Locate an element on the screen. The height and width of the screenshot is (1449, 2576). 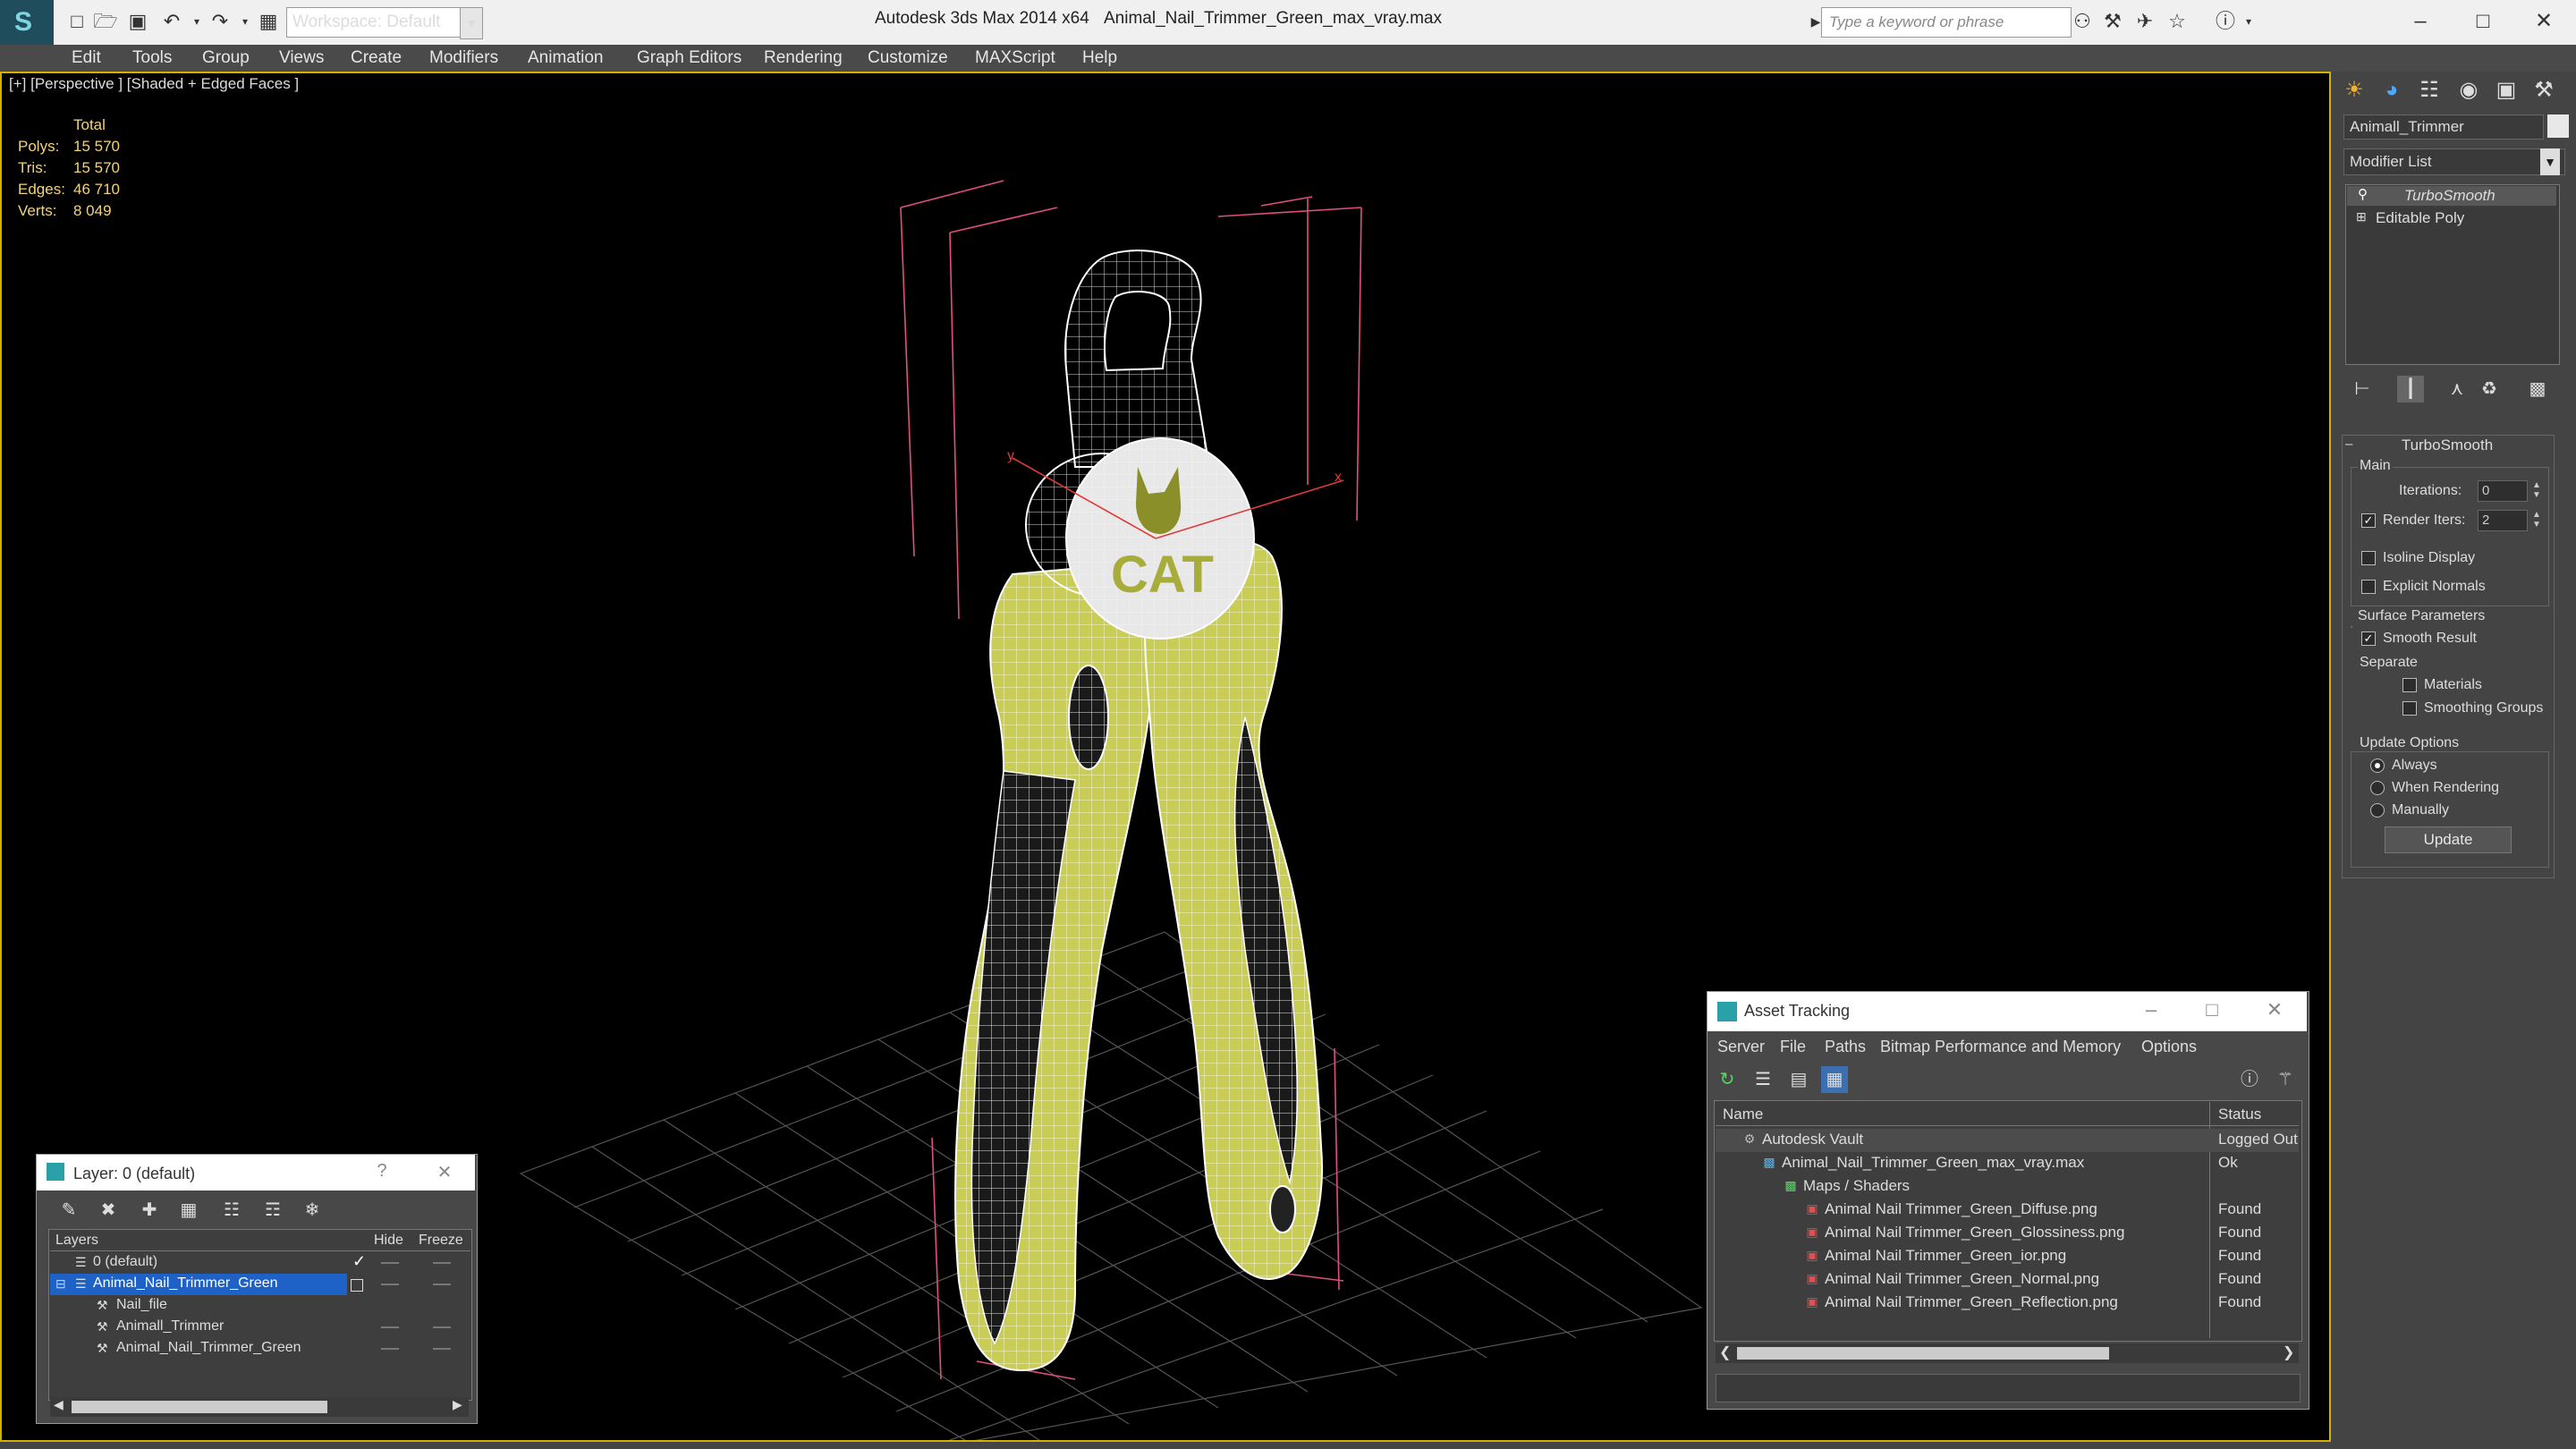
render-iters-checkbox: ✓ is located at coordinates (2368, 520).